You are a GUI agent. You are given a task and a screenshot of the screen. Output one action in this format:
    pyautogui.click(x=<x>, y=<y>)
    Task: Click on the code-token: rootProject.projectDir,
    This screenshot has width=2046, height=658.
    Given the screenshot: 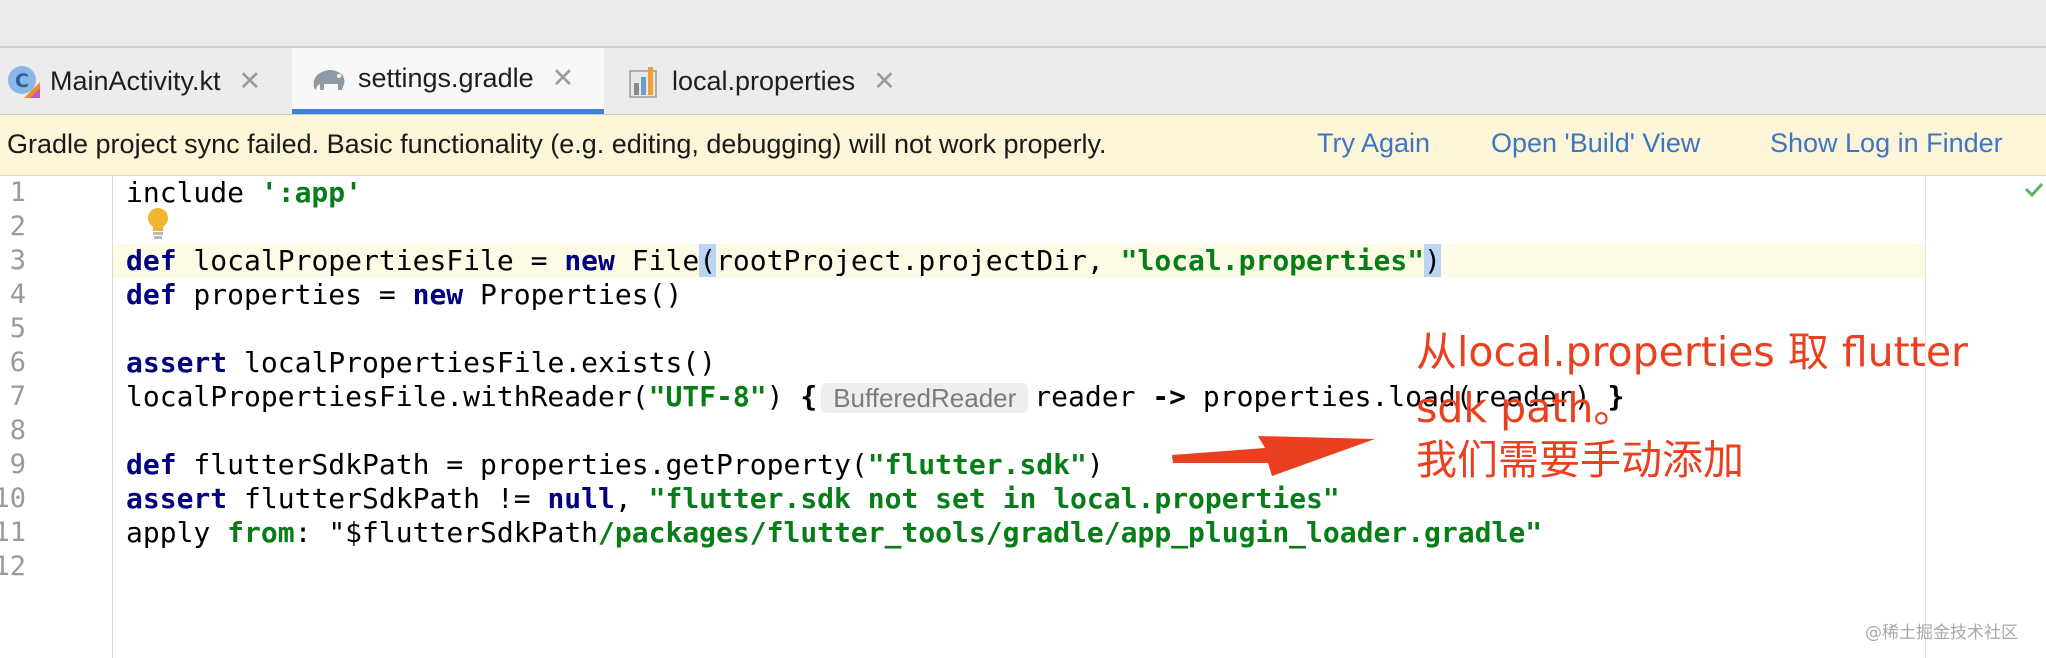 What is the action you would take?
    pyautogui.click(x=918, y=260)
    